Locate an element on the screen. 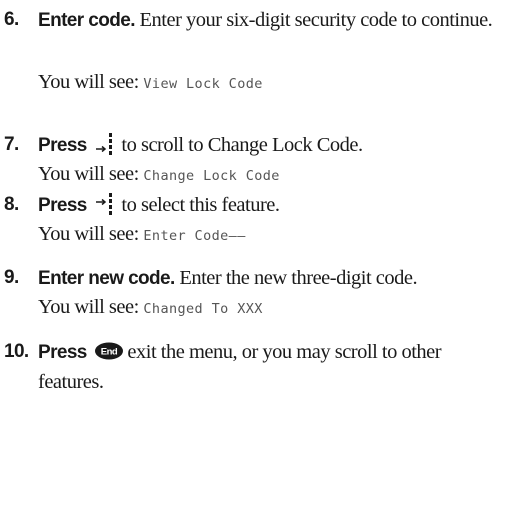 The width and height of the screenshot is (514, 505). select-key-icon is located at coordinates (106, 208).